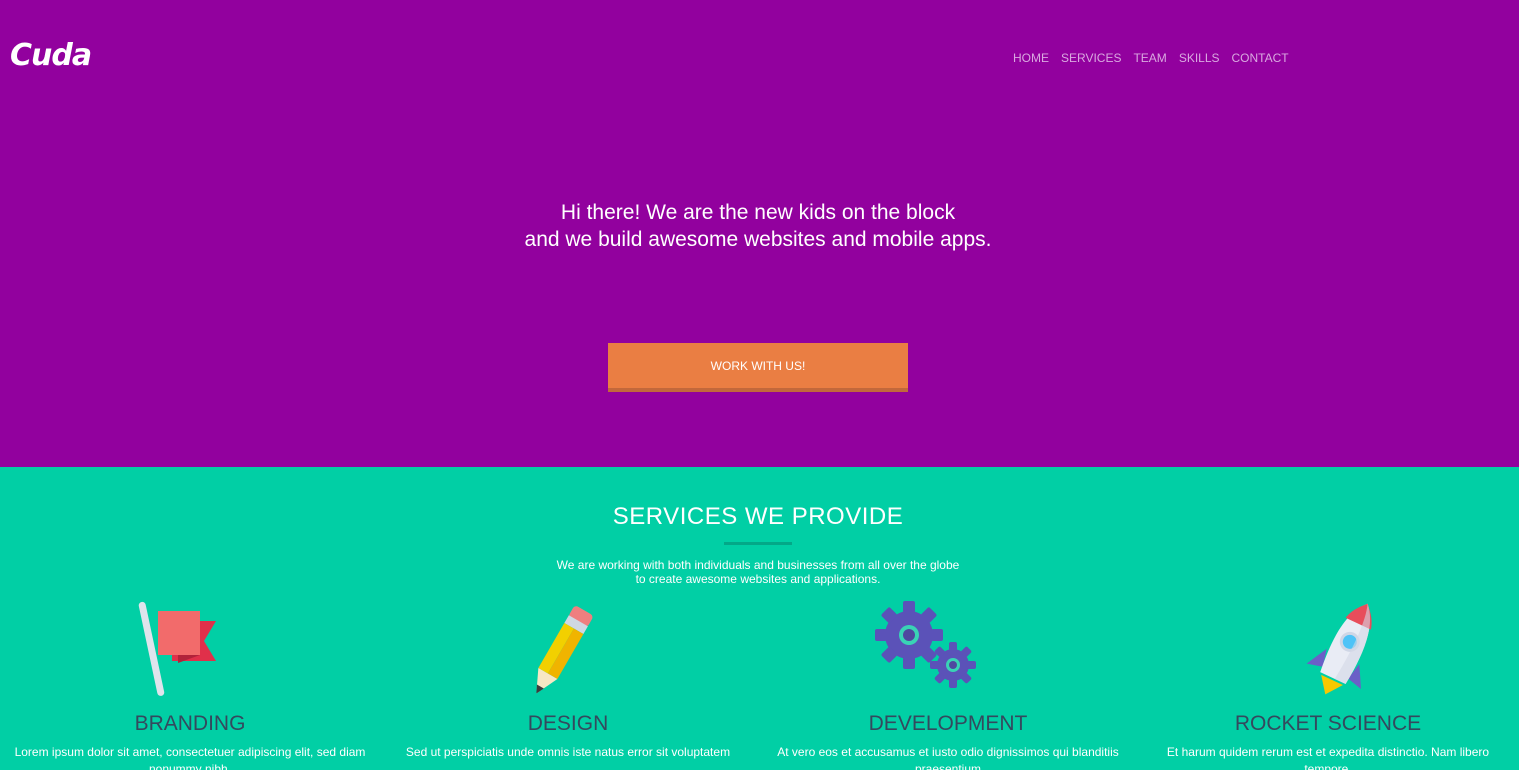 The width and height of the screenshot is (1519, 778). I want to click on service-title: DESIGN, so click(568, 723).